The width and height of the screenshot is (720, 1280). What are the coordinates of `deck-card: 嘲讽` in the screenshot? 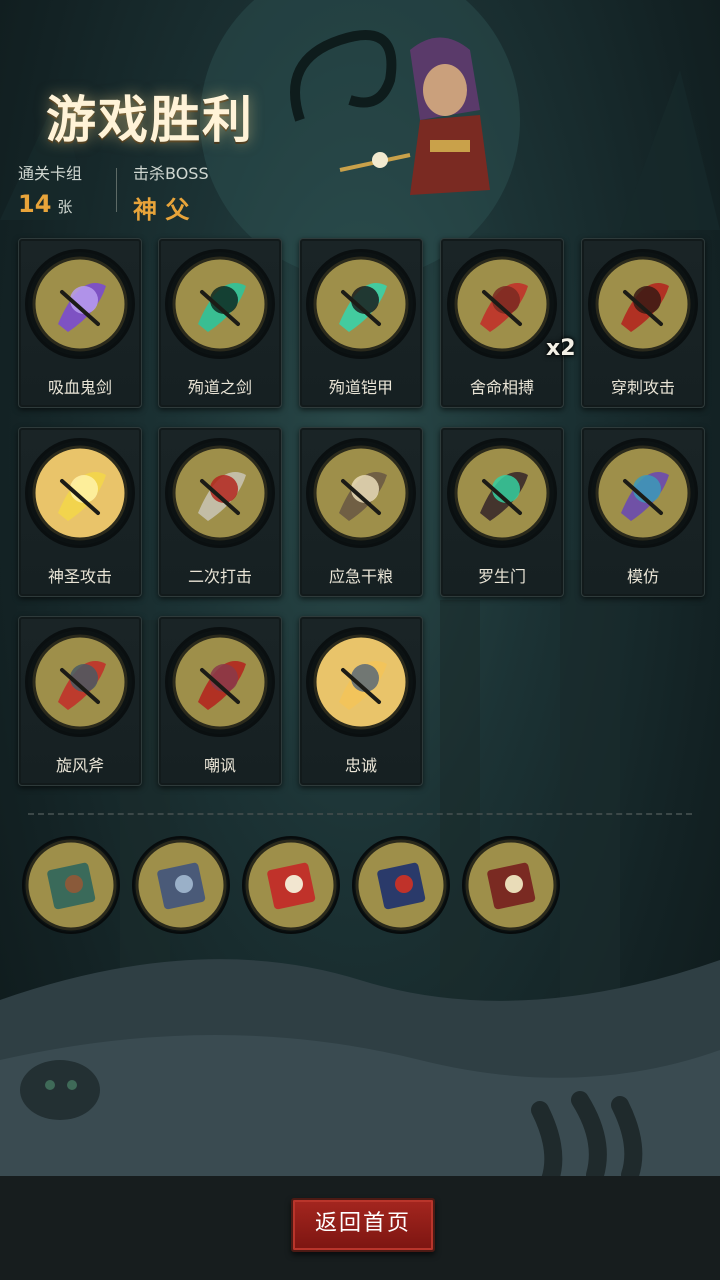 It's located at (220, 701).